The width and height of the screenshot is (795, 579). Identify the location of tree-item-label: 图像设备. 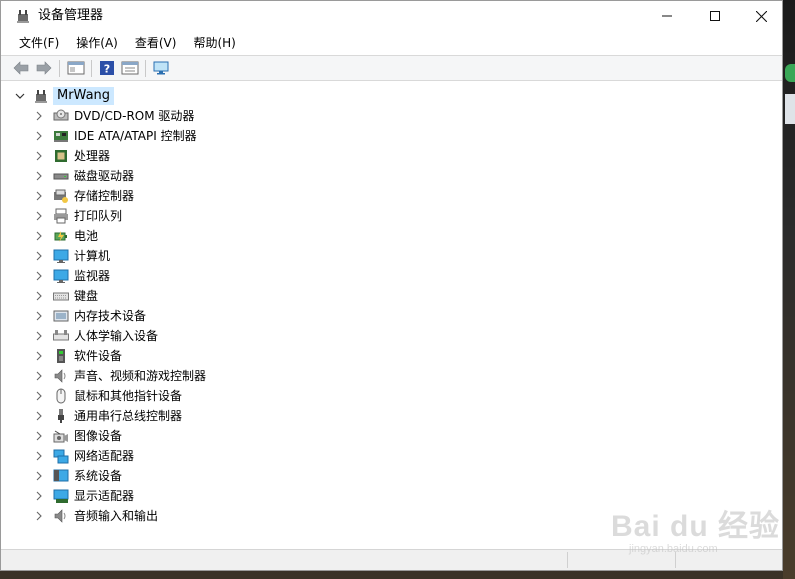
(98, 436).